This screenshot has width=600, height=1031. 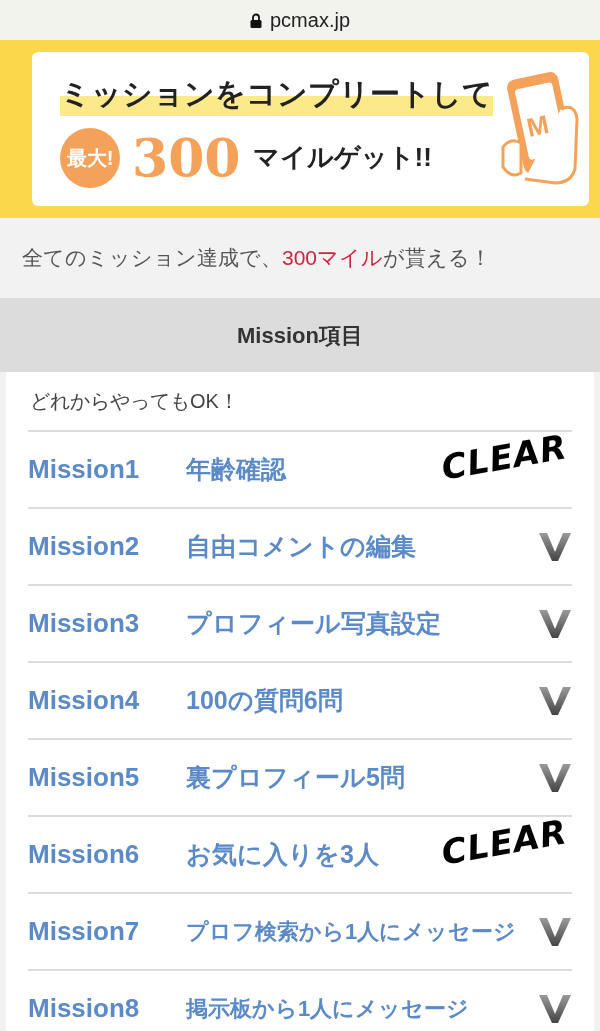 What do you see at coordinates (328, 1009) in the screenshot?
I see `mission-title: 掲示板から1人にメッセージ` at bounding box center [328, 1009].